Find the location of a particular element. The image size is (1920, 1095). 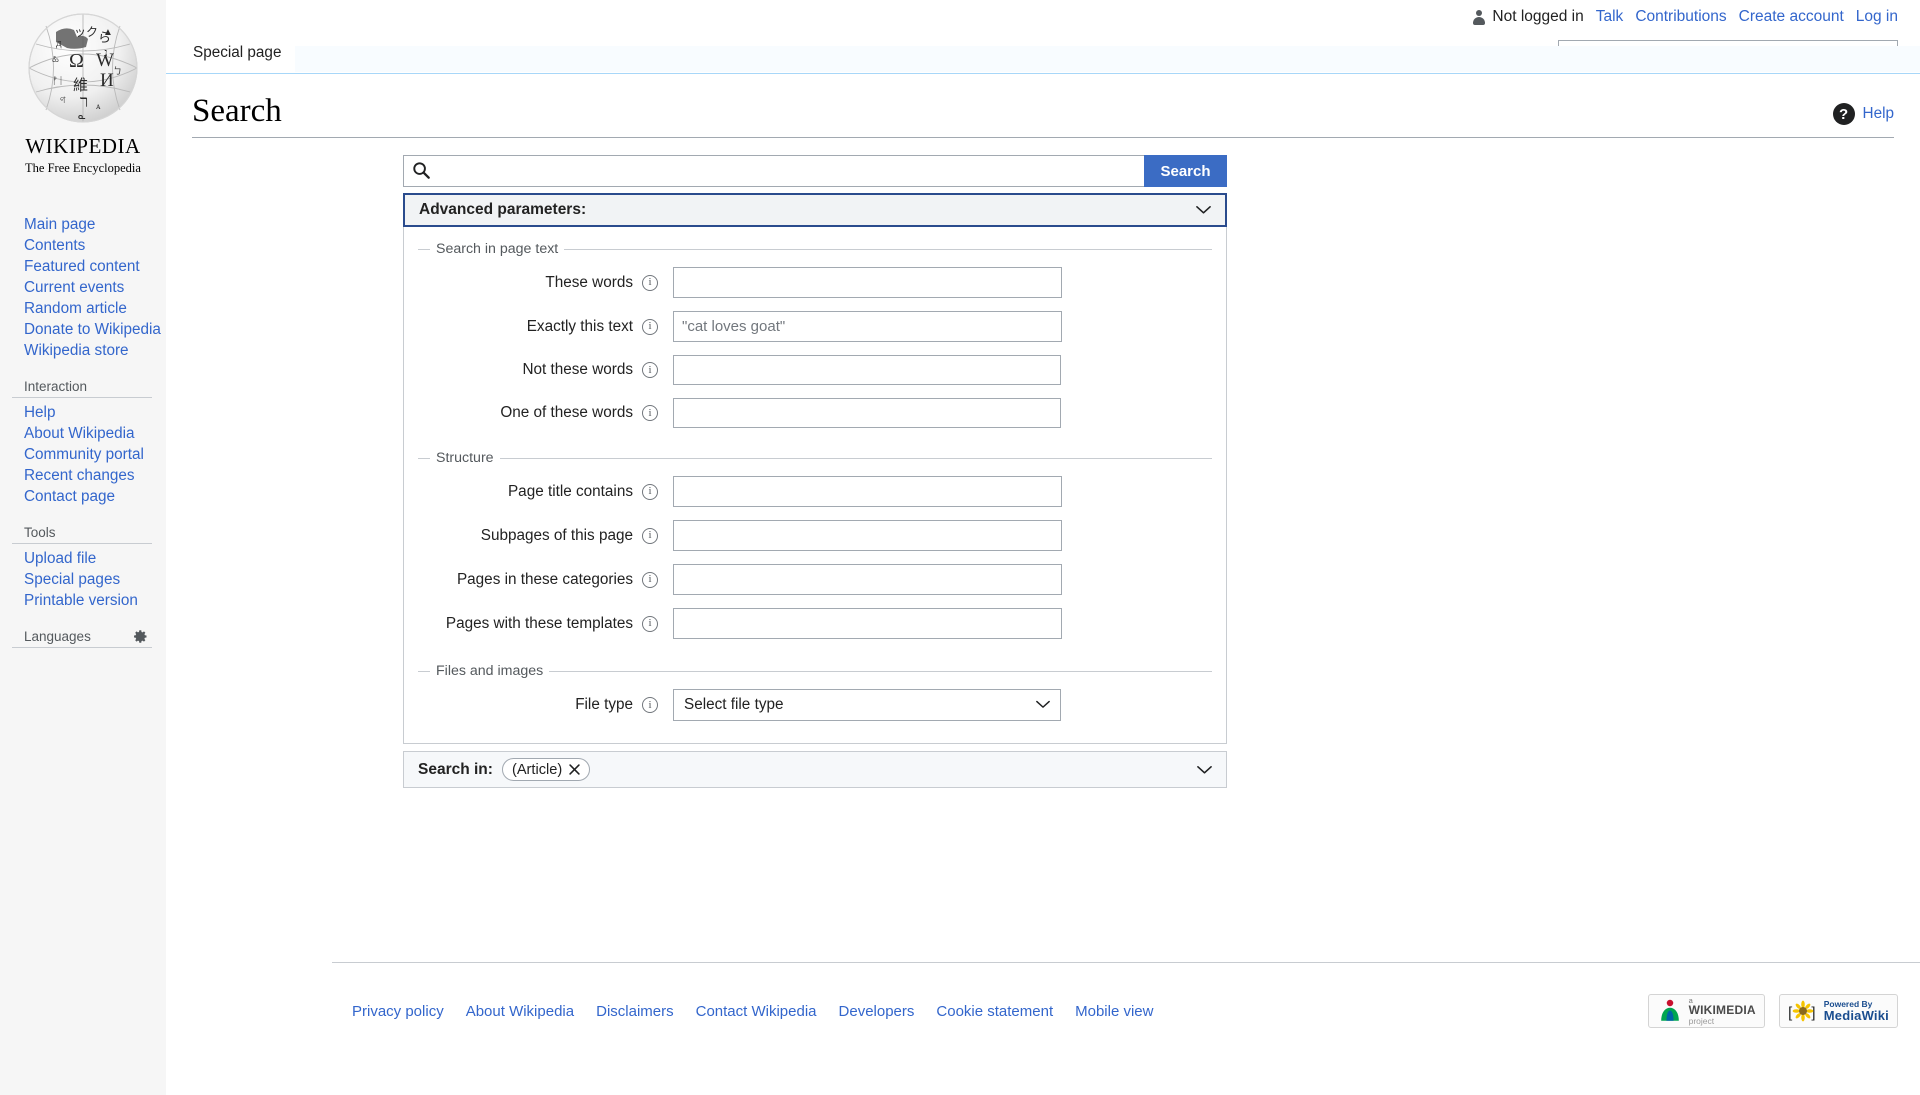

sidebar-link-current-events: Current events is located at coordinates (74, 287).